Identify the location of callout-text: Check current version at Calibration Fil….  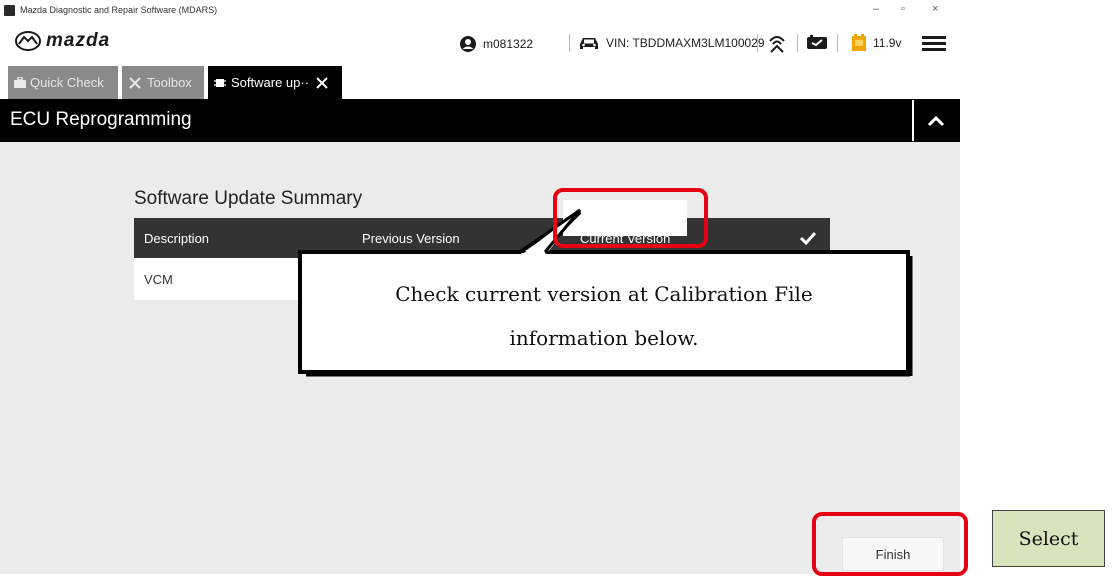
(604, 316).